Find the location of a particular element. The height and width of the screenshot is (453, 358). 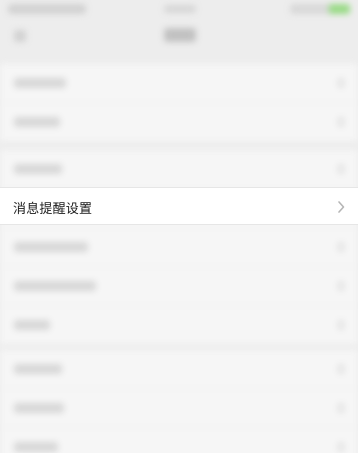

nav-title is located at coordinates (180, 35).